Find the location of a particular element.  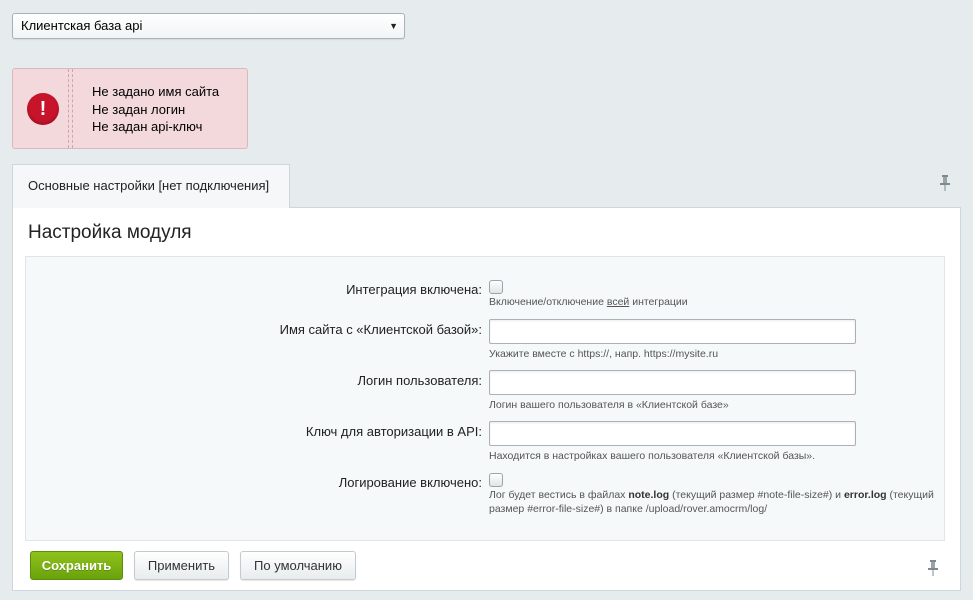

alert-message: Не задано имя сайта is located at coordinates (156, 91).